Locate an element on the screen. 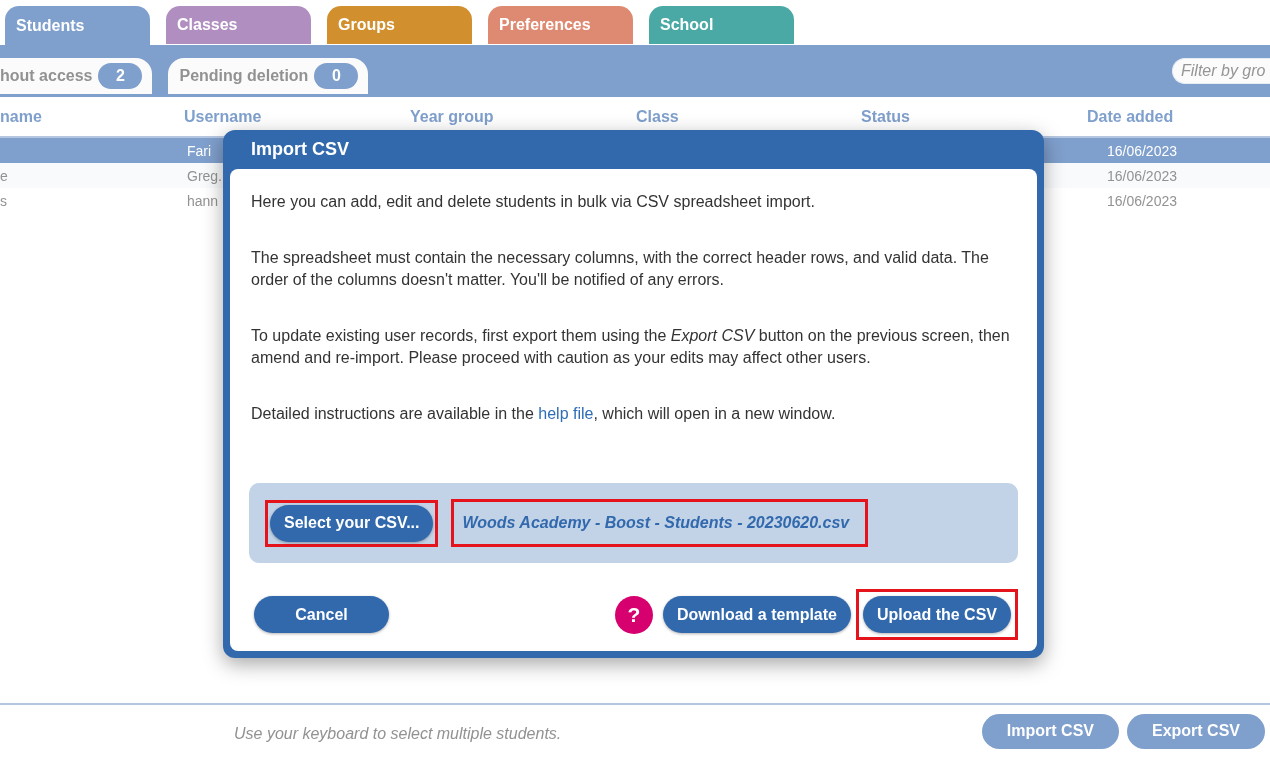 Image resolution: width=1270 pixels, height=757 pixels. table-cell: s is located at coordinates (3, 200).